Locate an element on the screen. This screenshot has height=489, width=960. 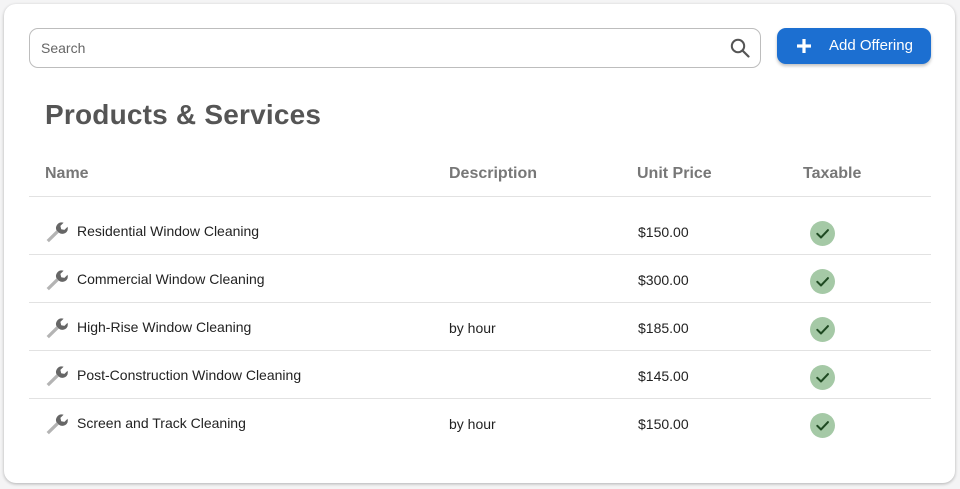
search-icon is located at coordinates (740, 48).